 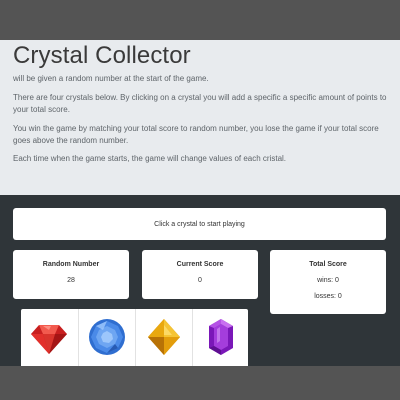 I want to click on yellow-crystal-button, so click(x=163, y=337).